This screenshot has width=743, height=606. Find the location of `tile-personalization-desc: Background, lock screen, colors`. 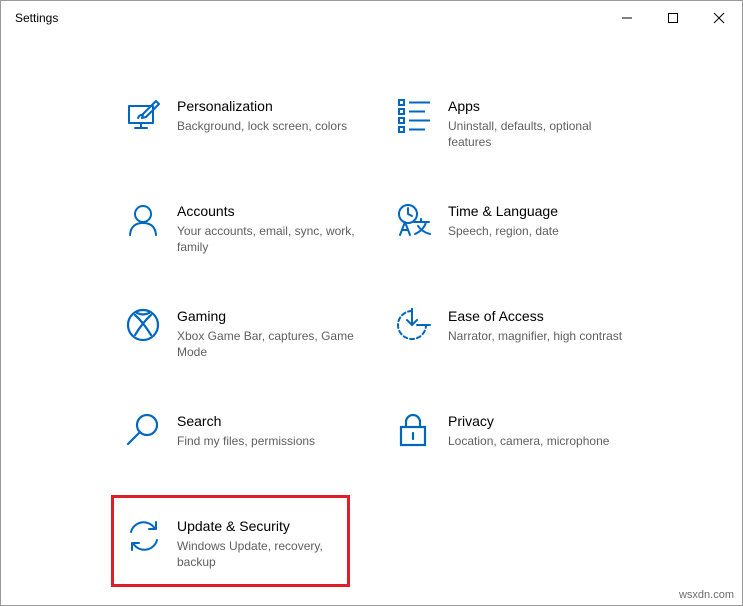

tile-personalization-desc: Background, lock screen, colors is located at coordinates (262, 126).